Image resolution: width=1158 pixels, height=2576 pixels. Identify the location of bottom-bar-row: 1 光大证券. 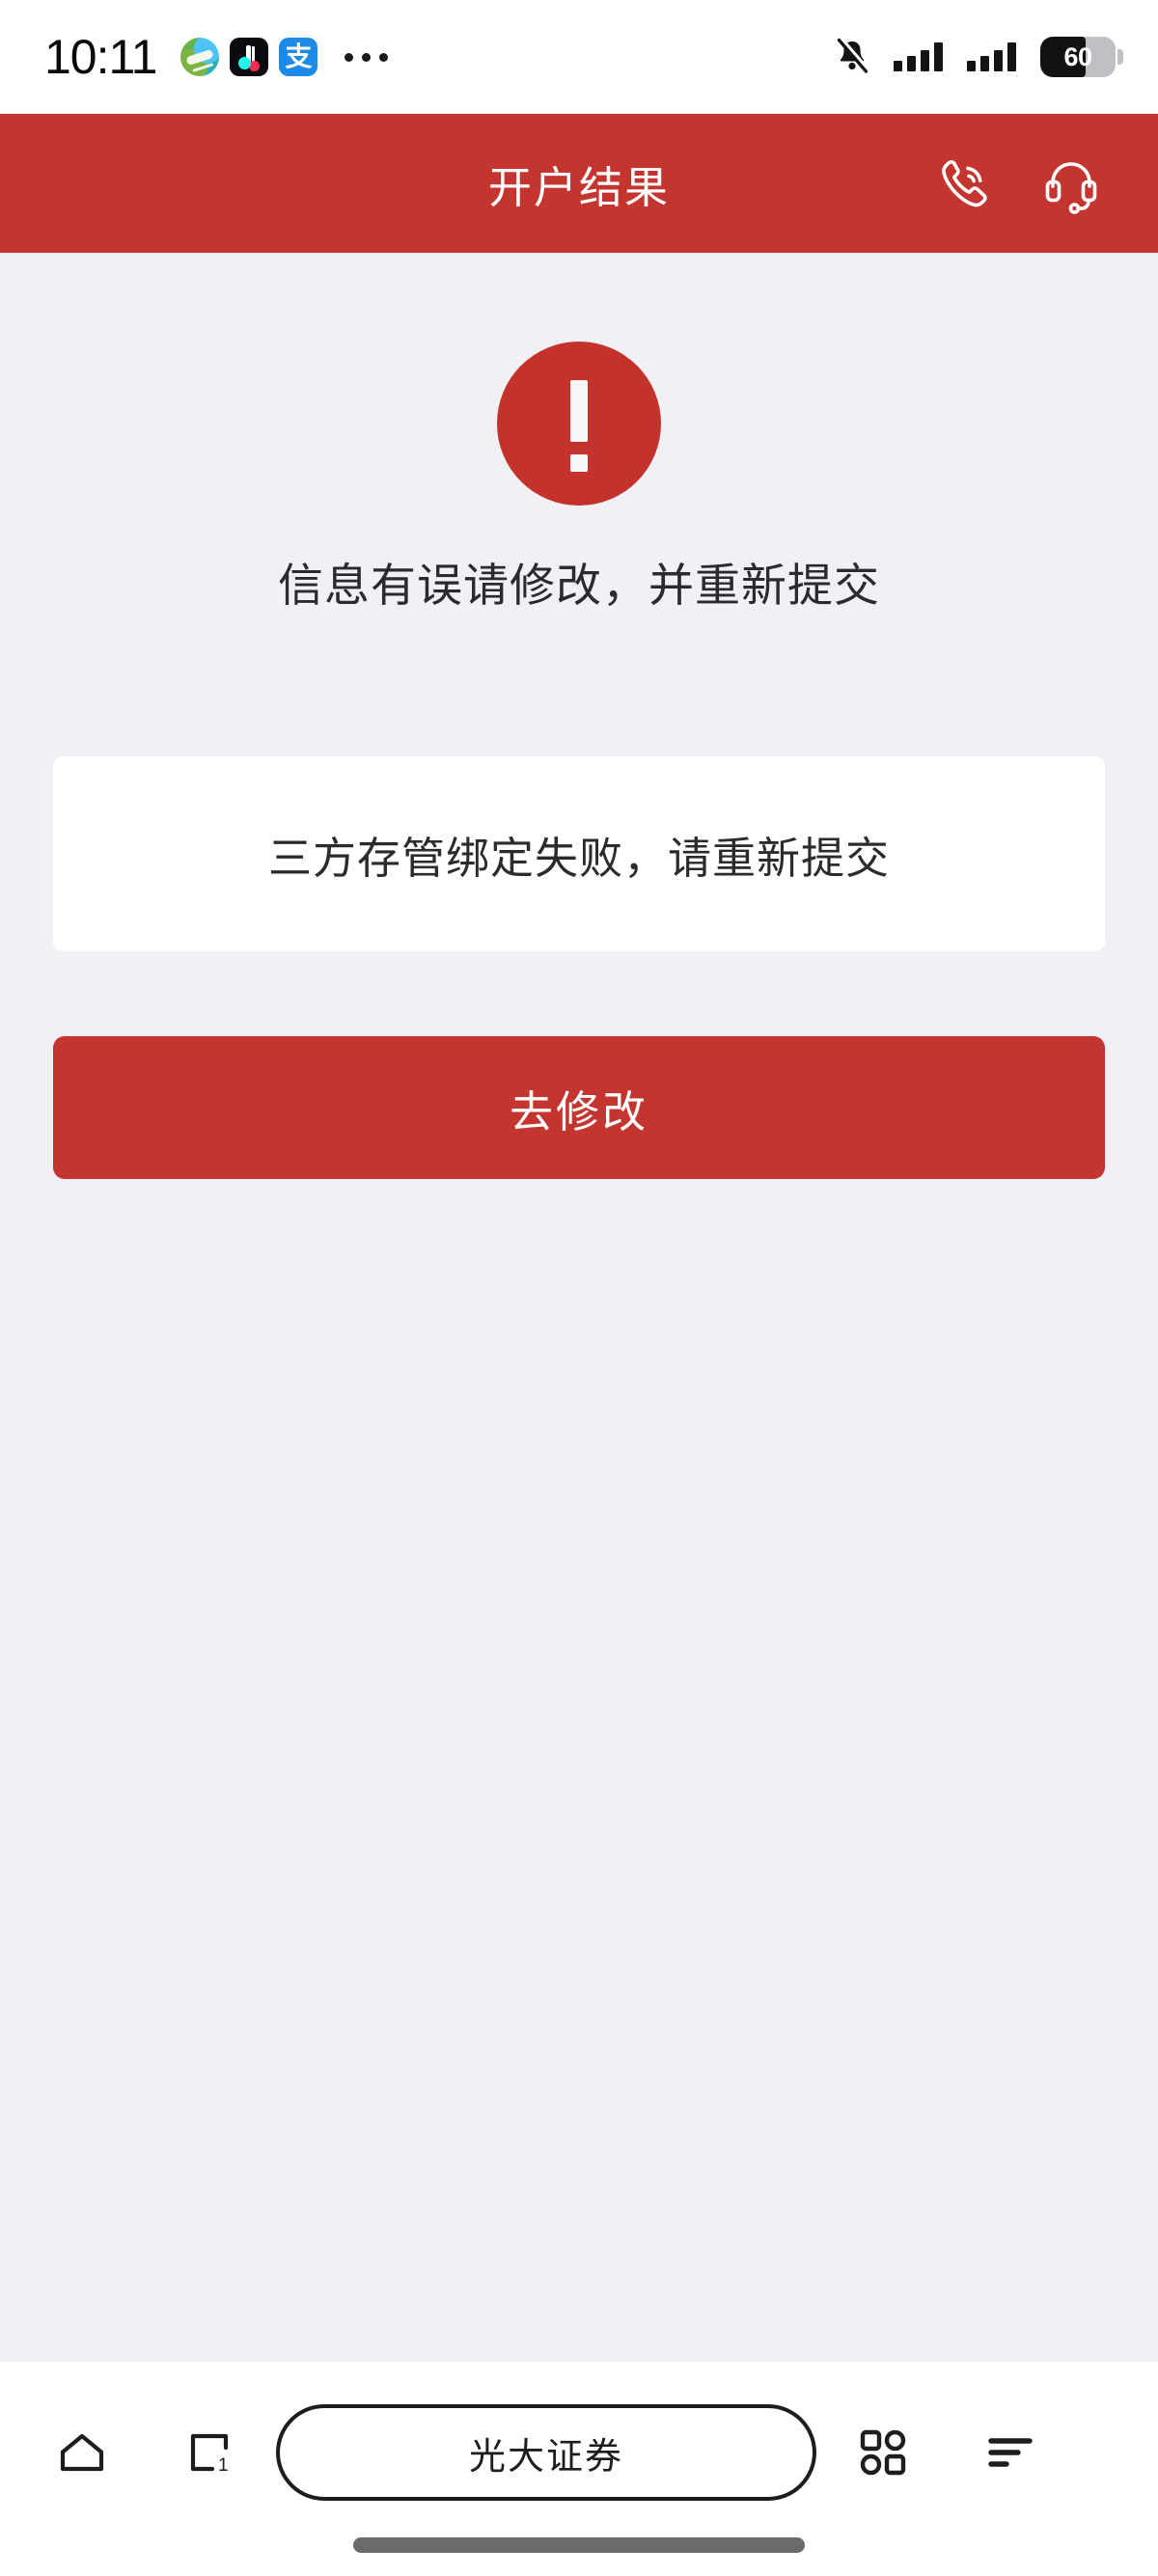
(579, 2453).